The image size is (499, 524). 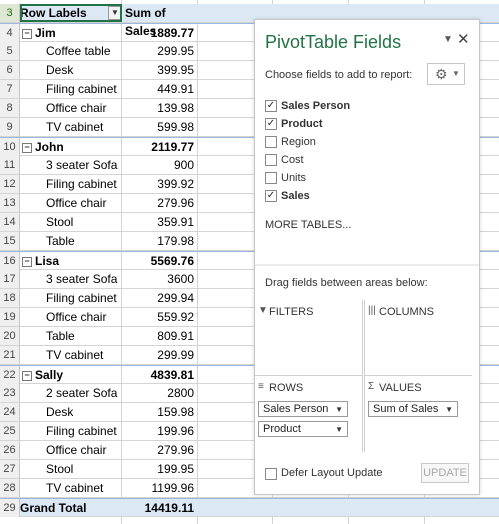 What do you see at coordinates (10, 222) in the screenshot?
I see `row-number: 14` at bounding box center [10, 222].